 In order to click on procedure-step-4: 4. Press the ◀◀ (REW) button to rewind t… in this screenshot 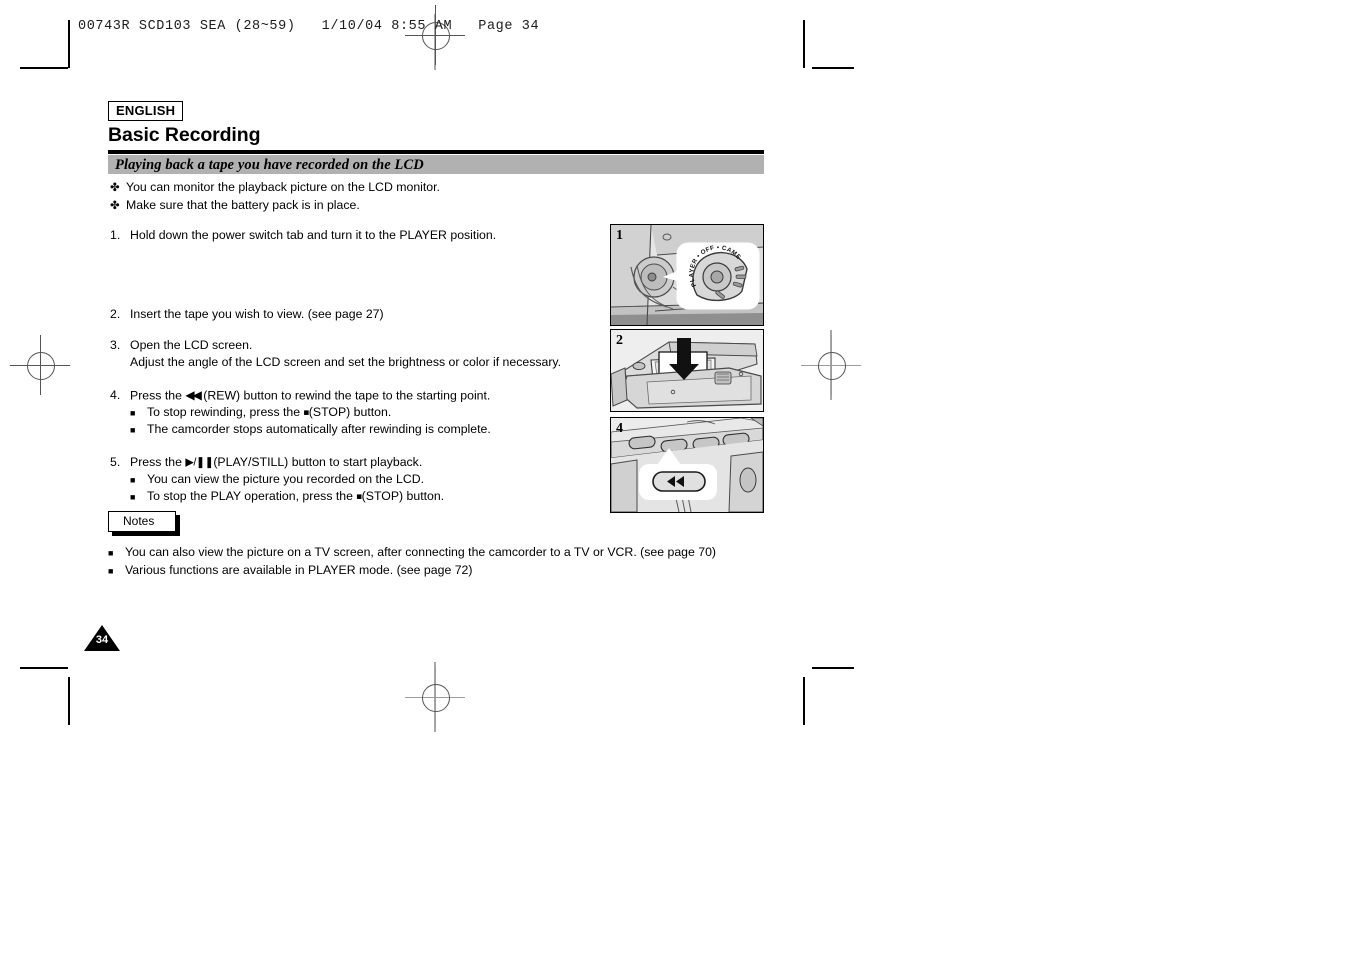, I will do `click(355, 413)`.